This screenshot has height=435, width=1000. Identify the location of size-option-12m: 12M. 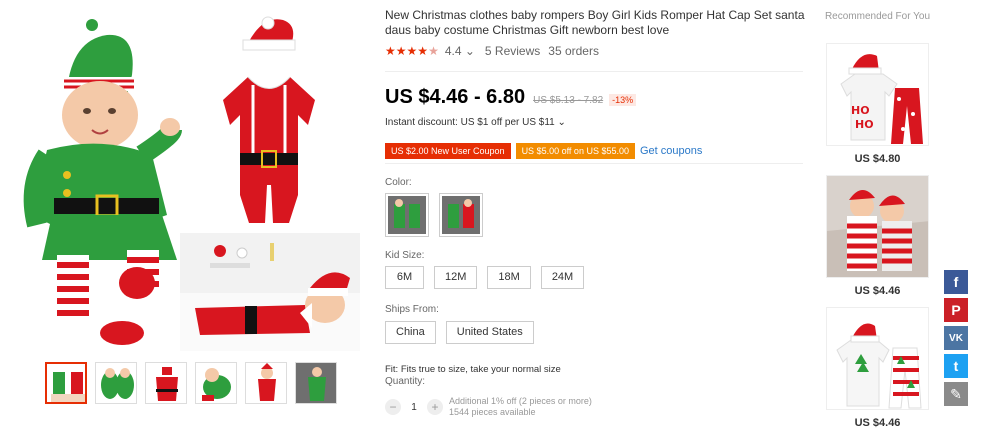
(456, 277).